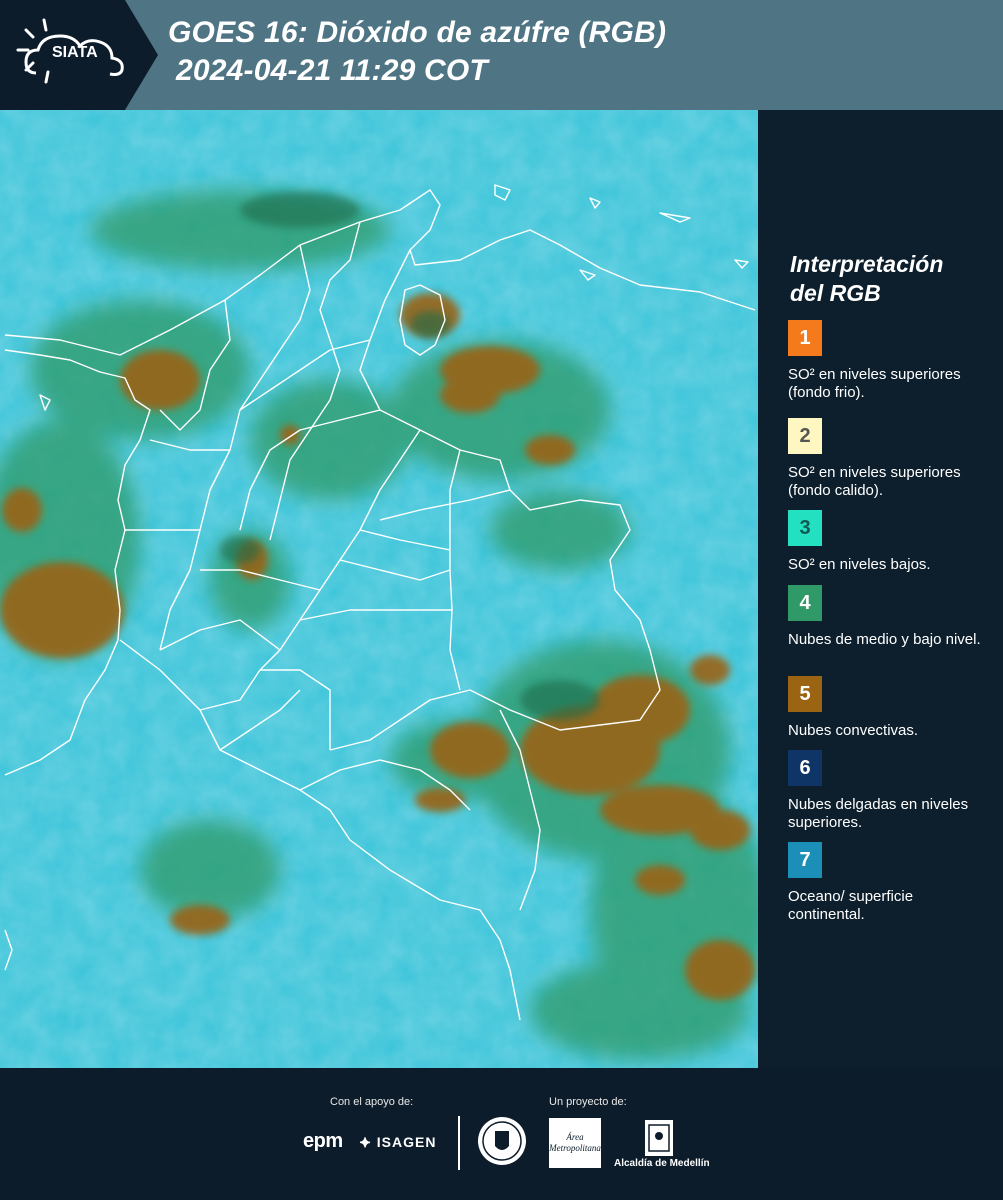  Describe the element at coordinates (75, 52) in the screenshot. I see `logo-text: SIATA` at that location.